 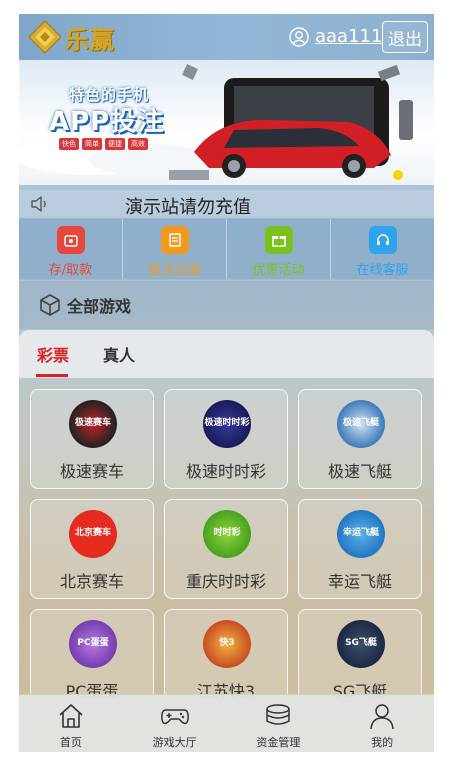 I want to click on game-card: 北京赛车 北京赛车, so click(x=92, y=549).